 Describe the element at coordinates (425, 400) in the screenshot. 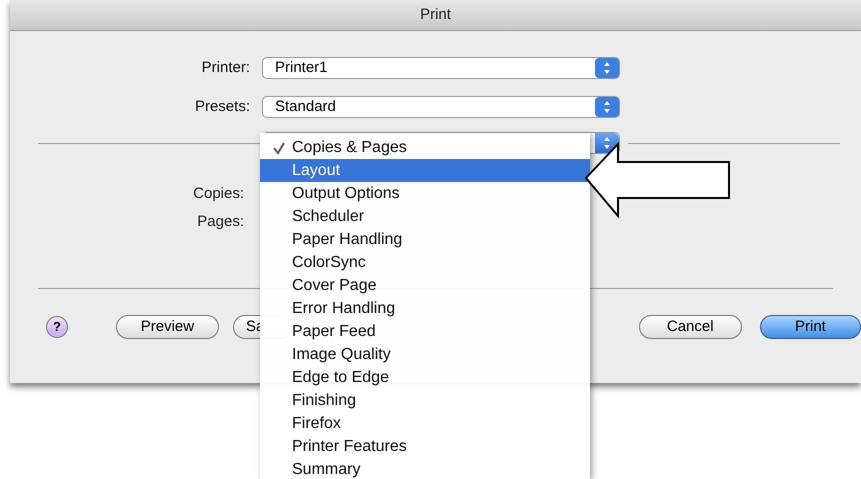

I see `menu-item: Finishing` at that location.